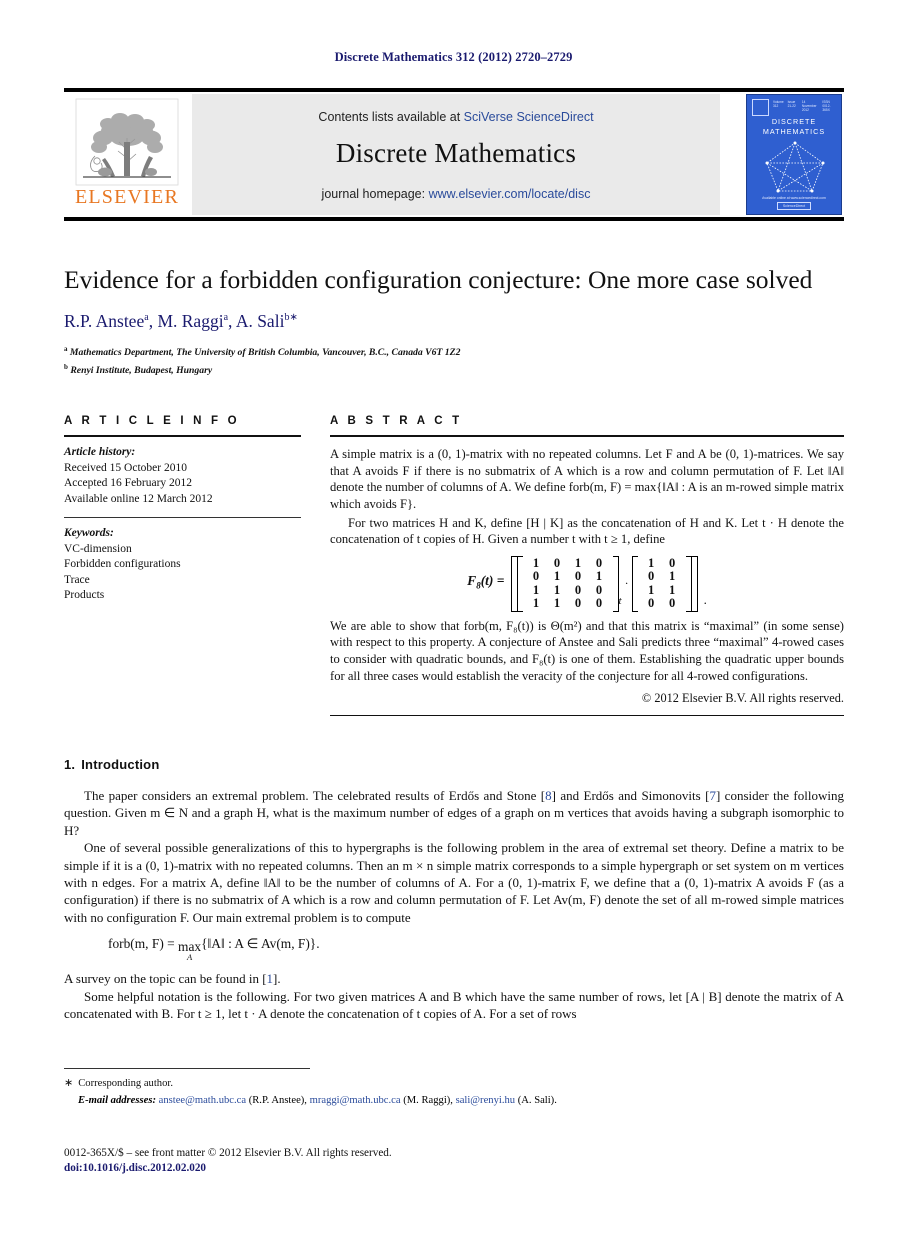  I want to click on email-anstee-owner: (R.P. Anstee),, so click(278, 1100).